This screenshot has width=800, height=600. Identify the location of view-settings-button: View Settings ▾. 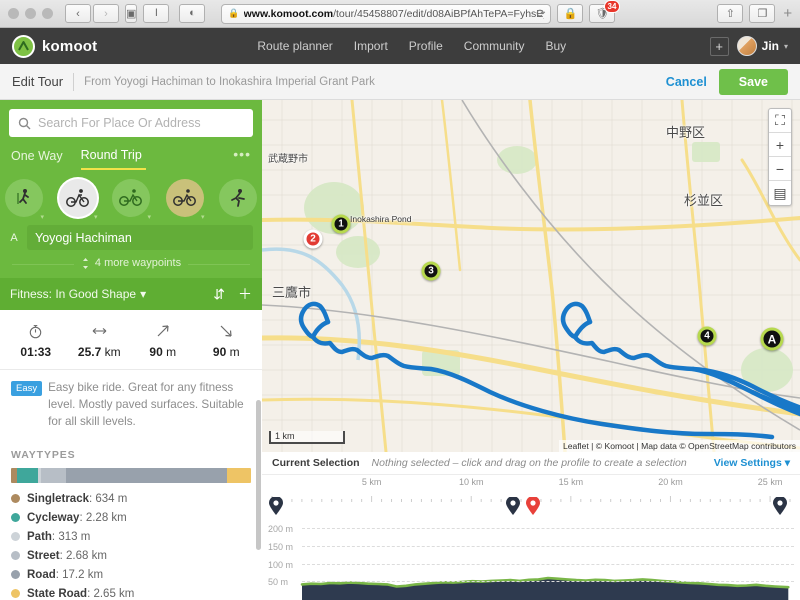
(752, 463).